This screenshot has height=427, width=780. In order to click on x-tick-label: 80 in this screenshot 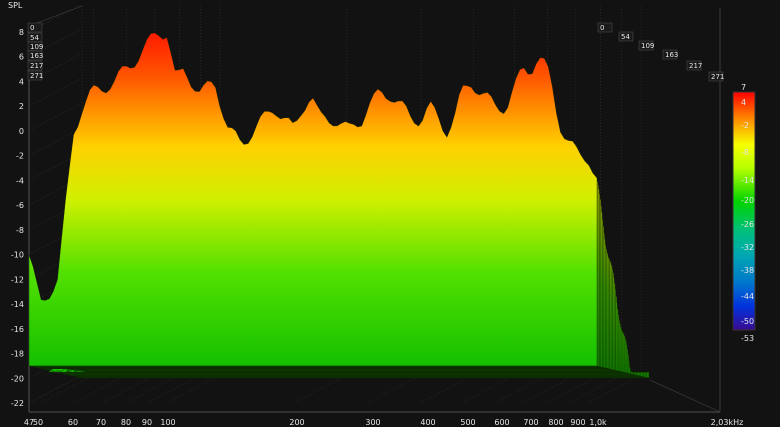, I will do `click(126, 422)`.